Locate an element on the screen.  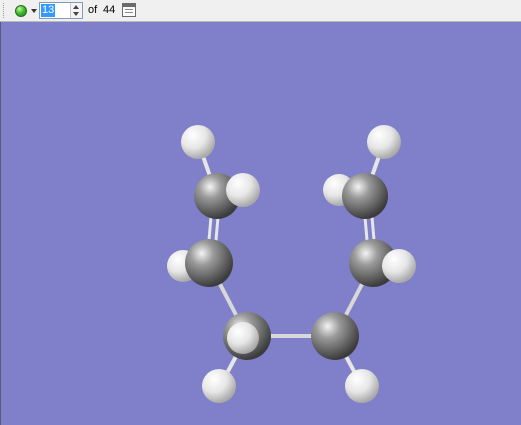
calendar-grid-icon is located at coordinates (129, 10).